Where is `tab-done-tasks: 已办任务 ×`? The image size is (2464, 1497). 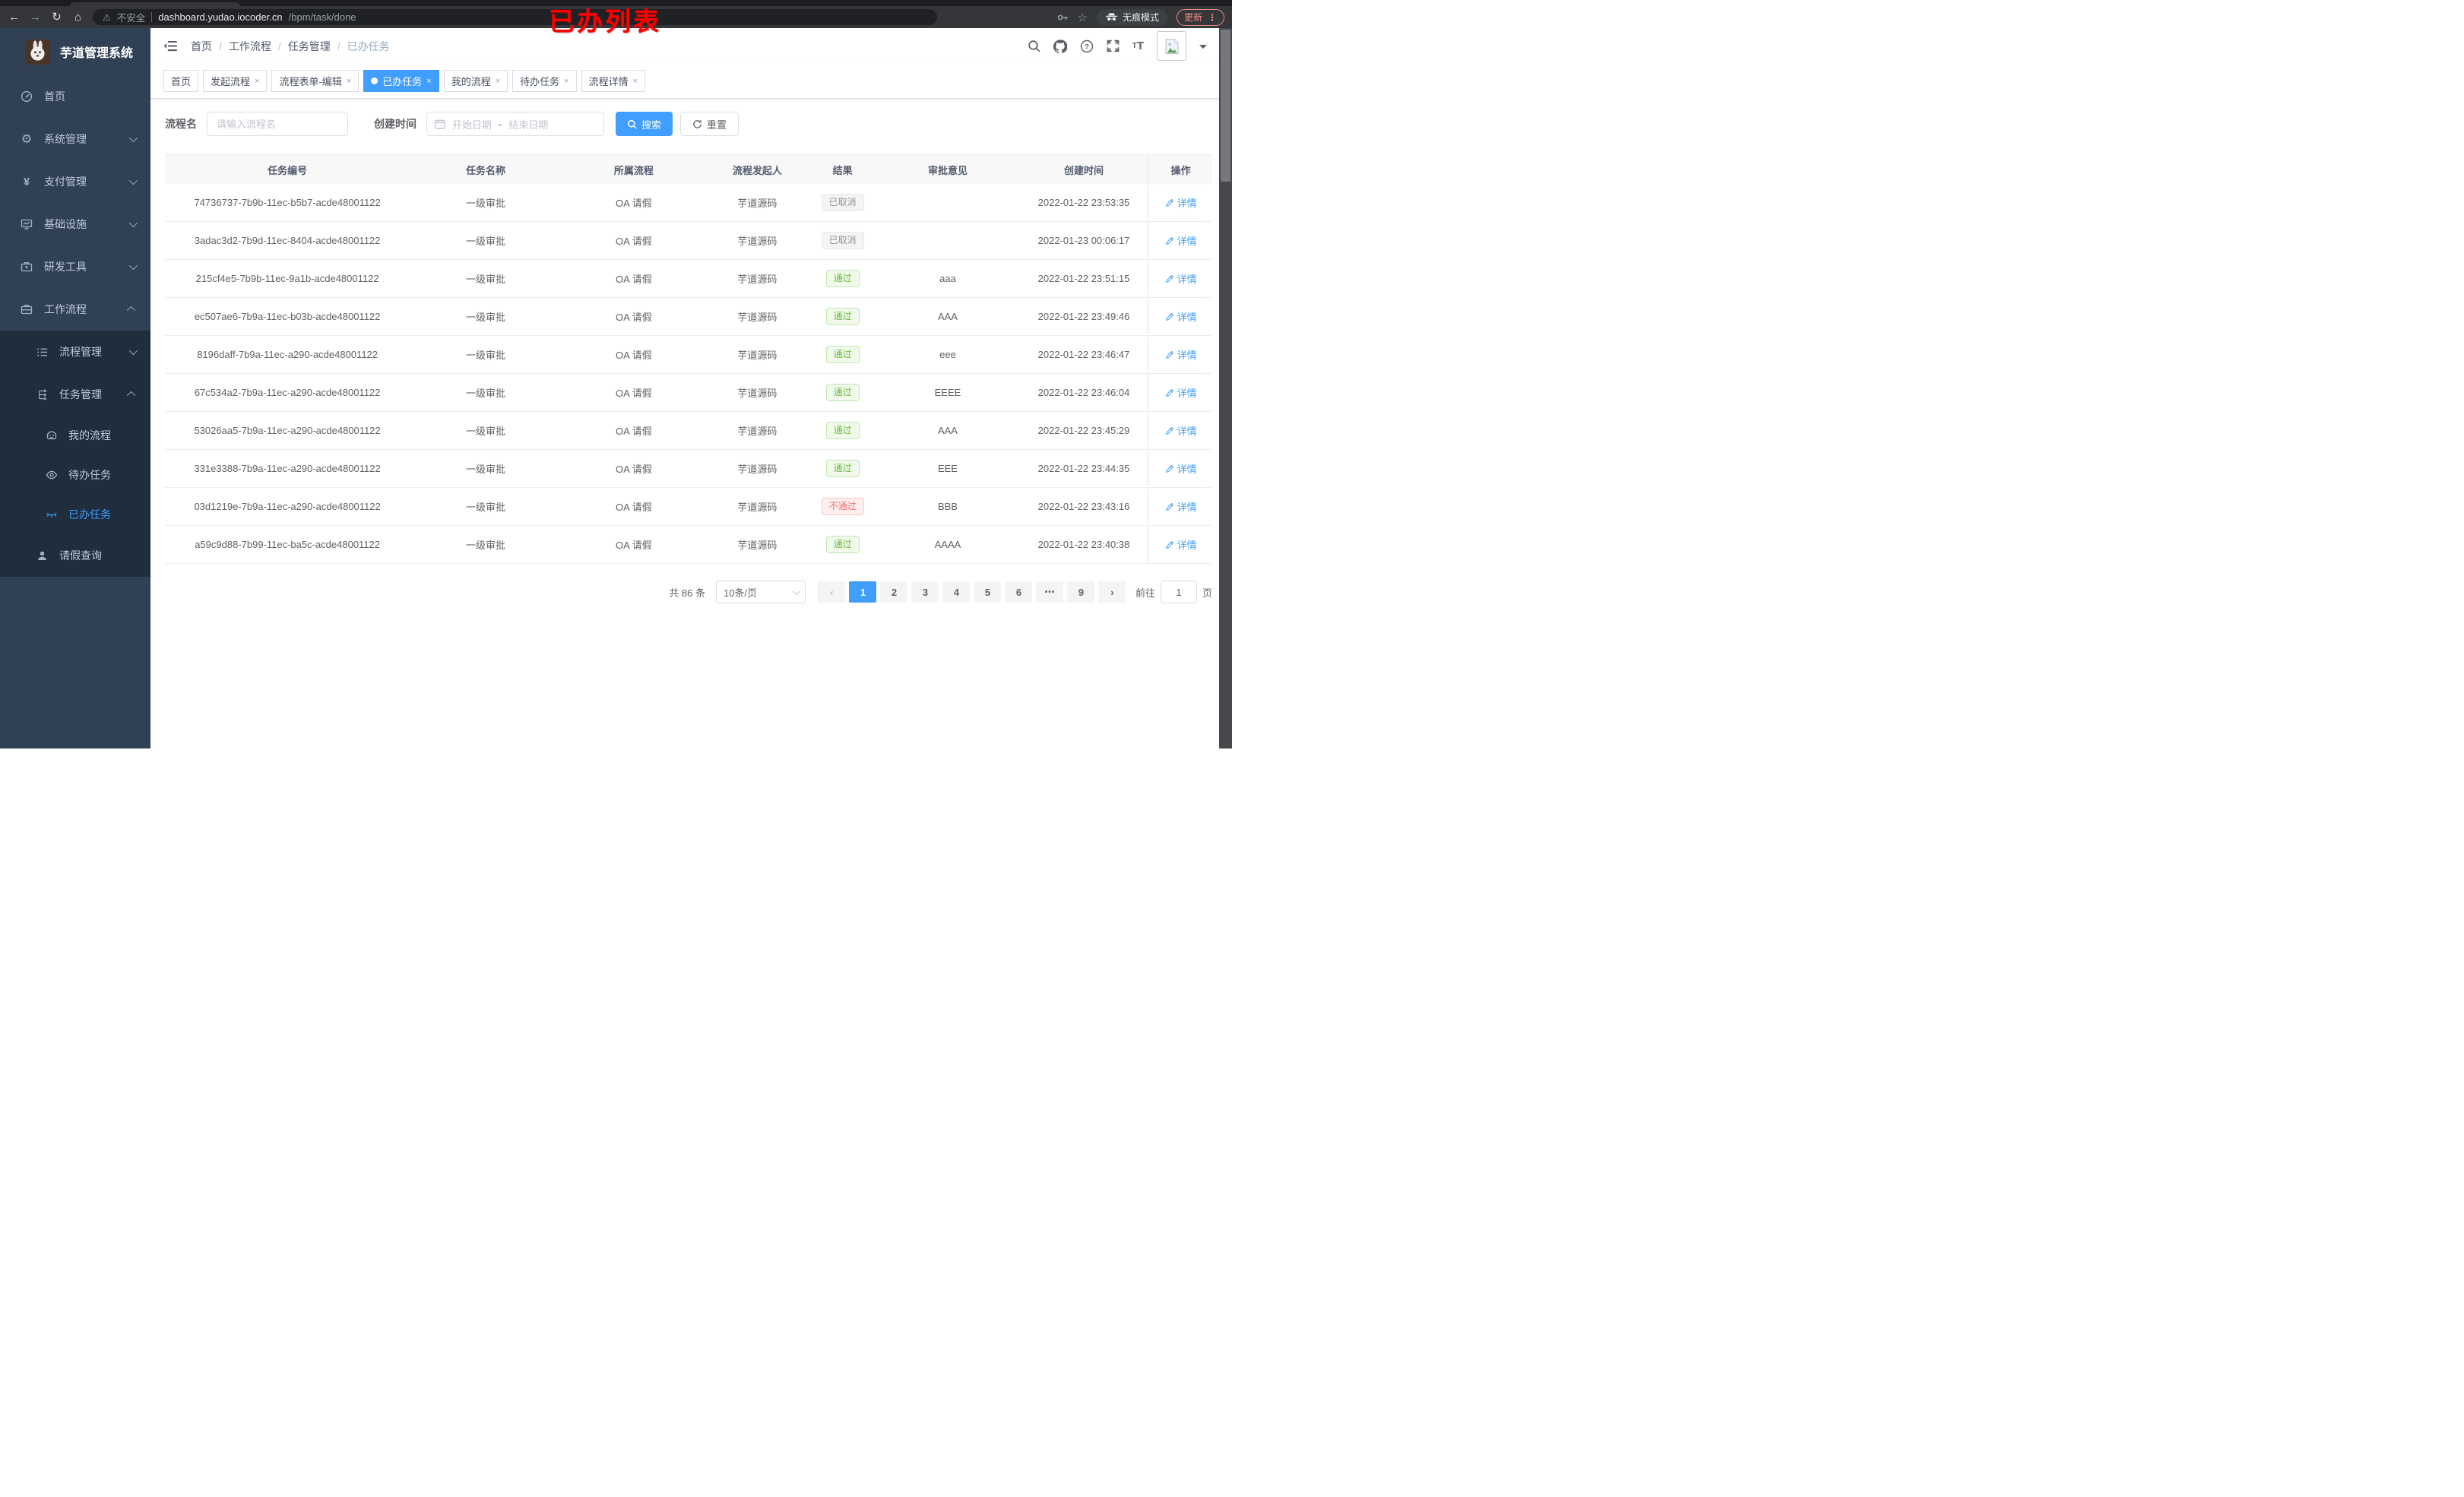 tab-done-tasks: 已办任务 × is located at coordinates (401, 81).